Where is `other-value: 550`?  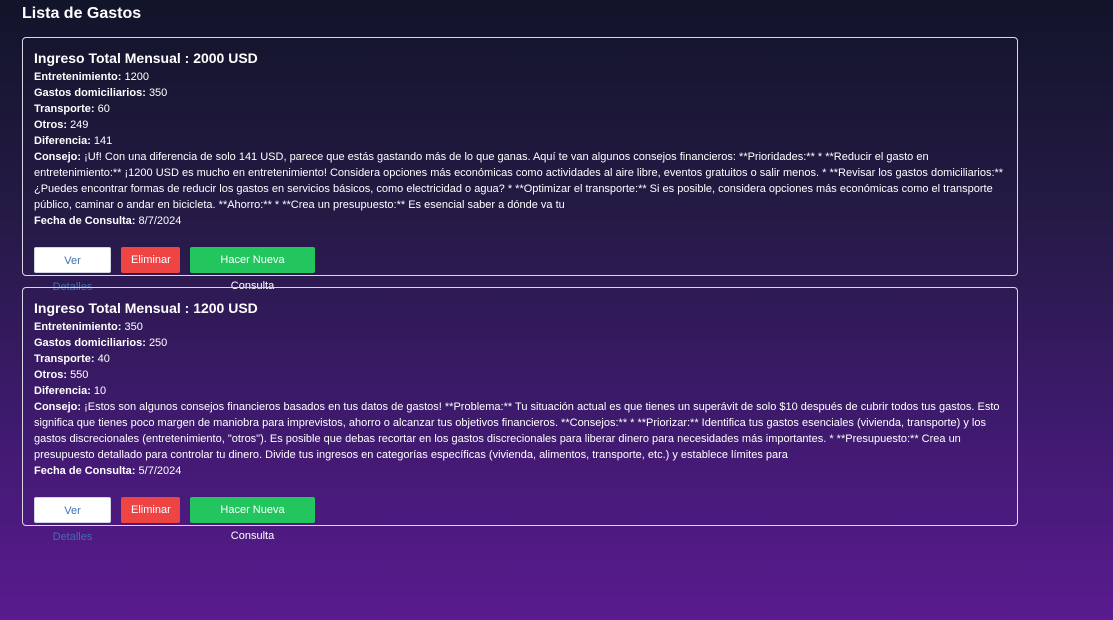 other-value: 550 is located at coordinates (79, 375).